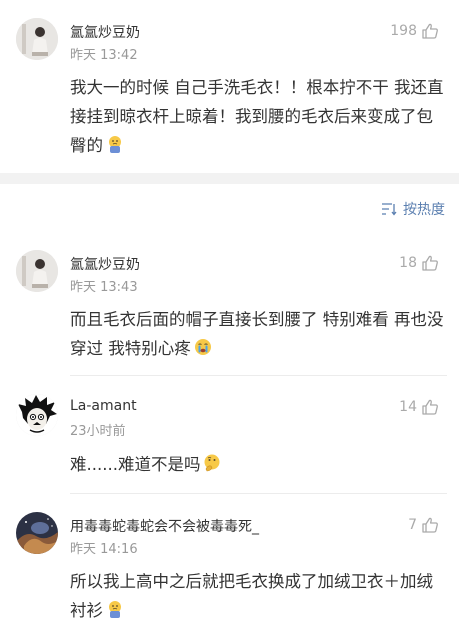 This screenshot has height=629, width=459. I want to click on comment-body: 难......难道不是吗, so click(135, 464).